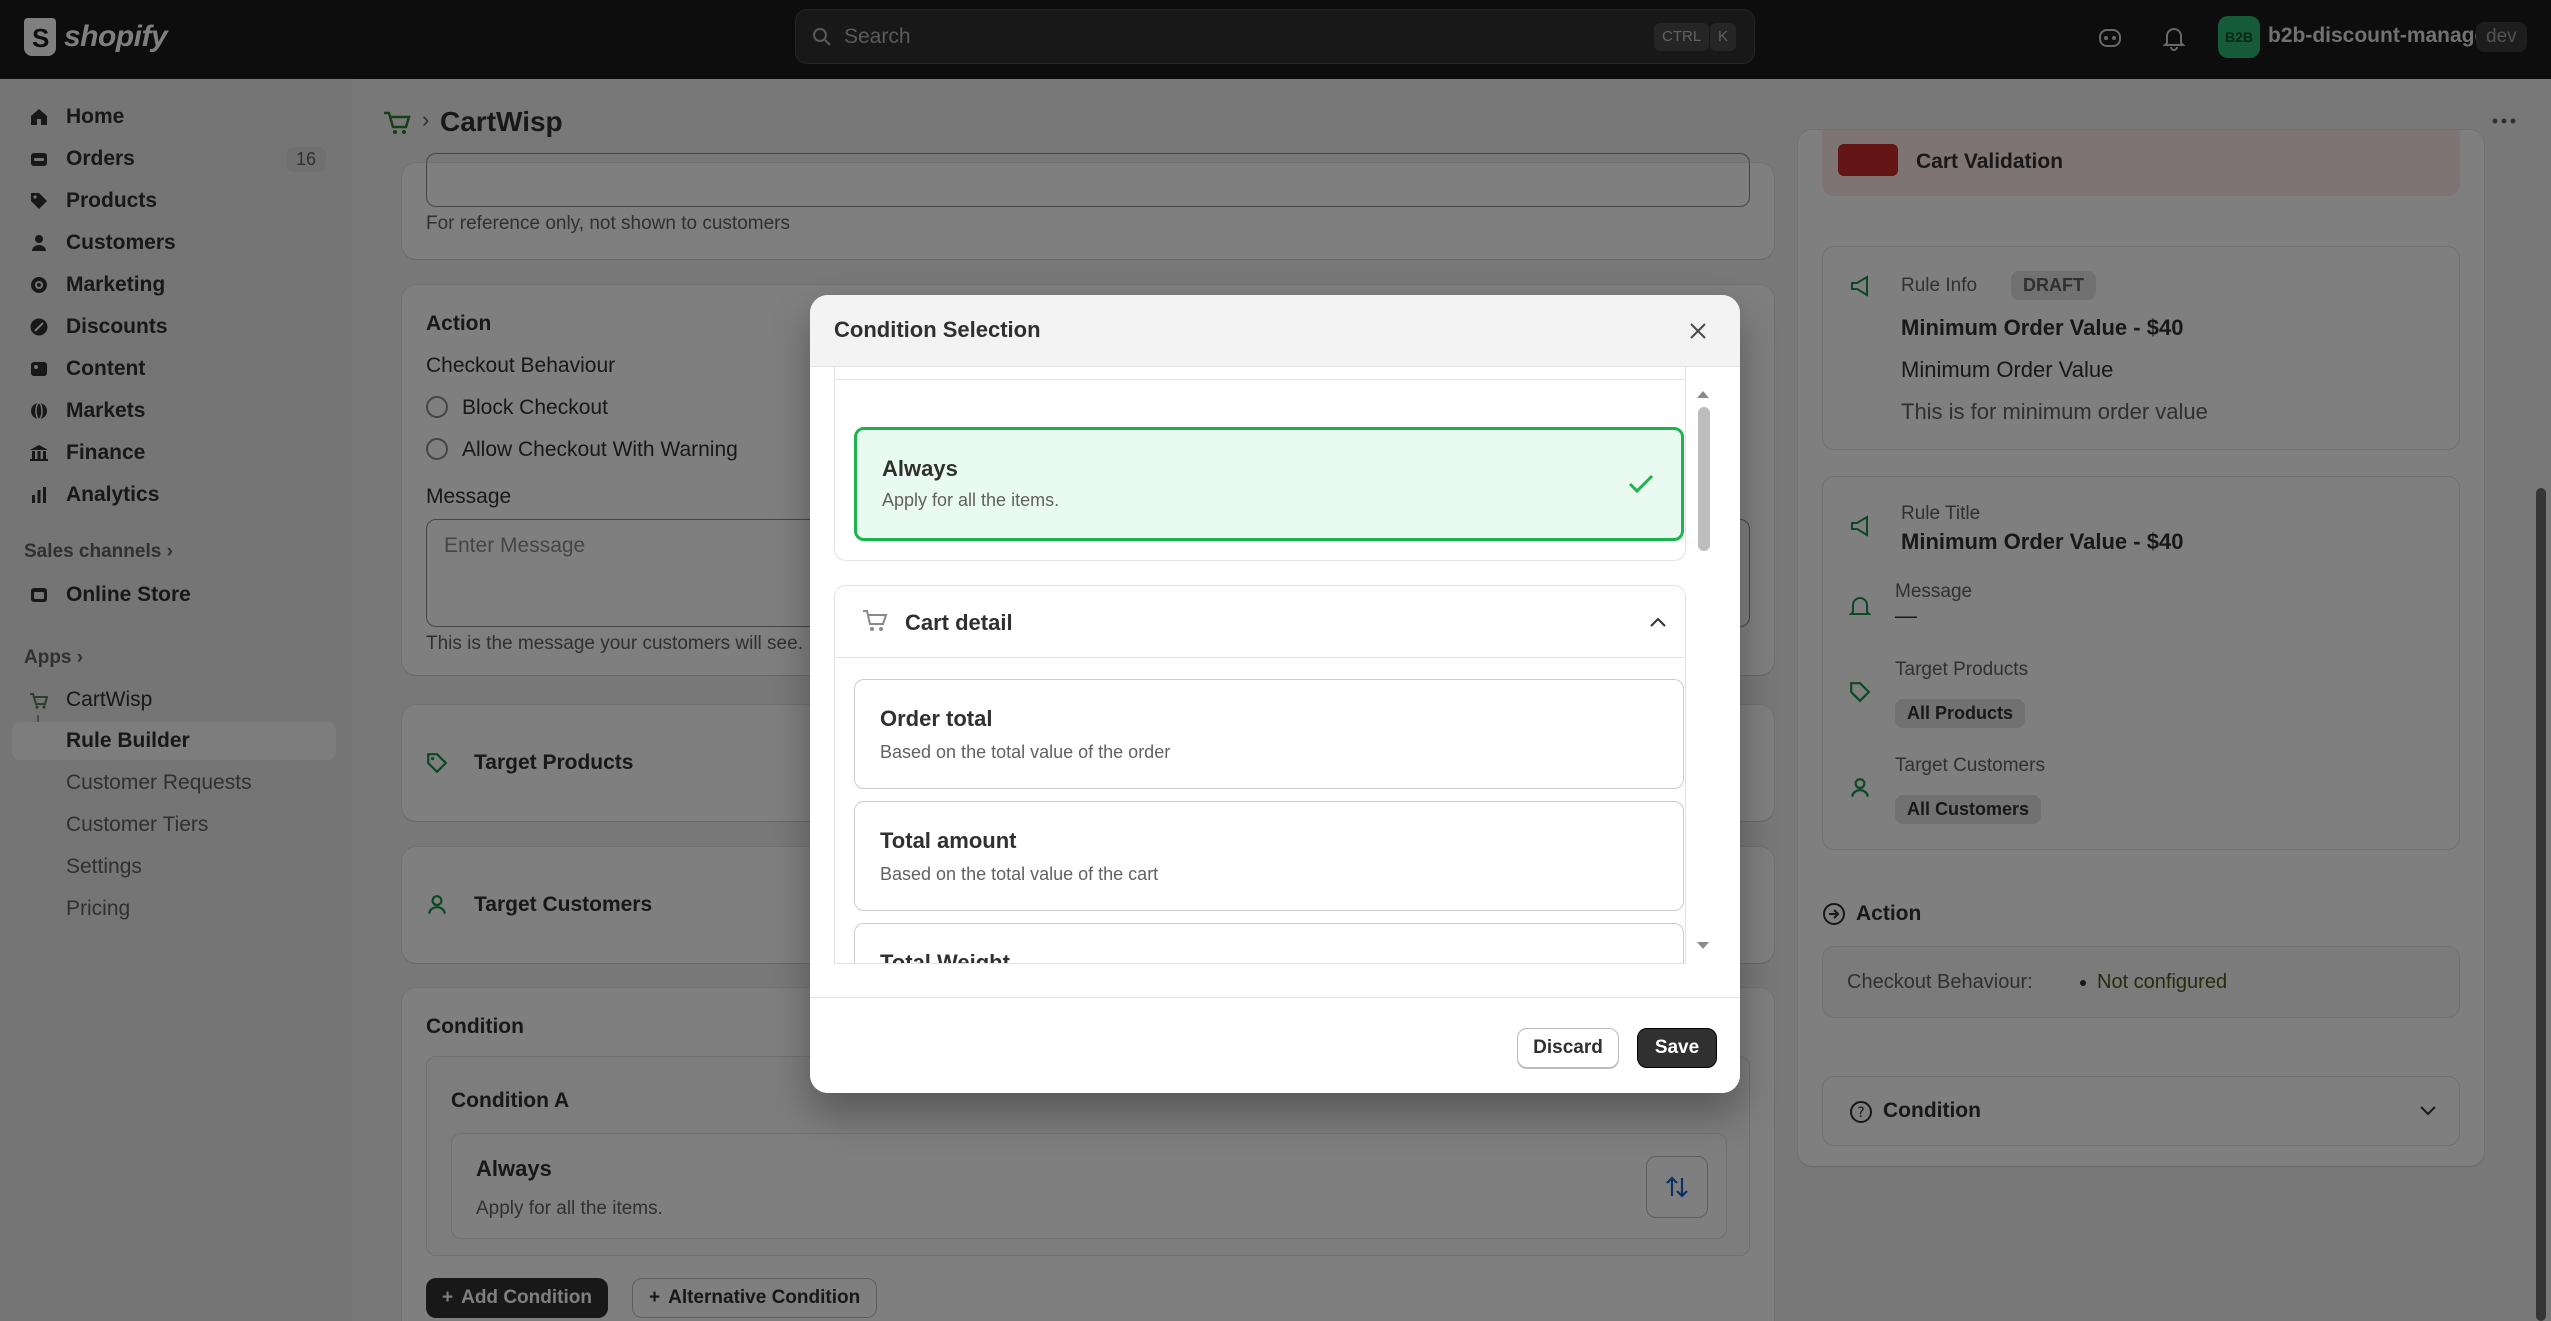 Image resolution: width=2551 pixels, height=1321 pixels. I want to click on total-amount-title: Total amount, so click(948, 840).